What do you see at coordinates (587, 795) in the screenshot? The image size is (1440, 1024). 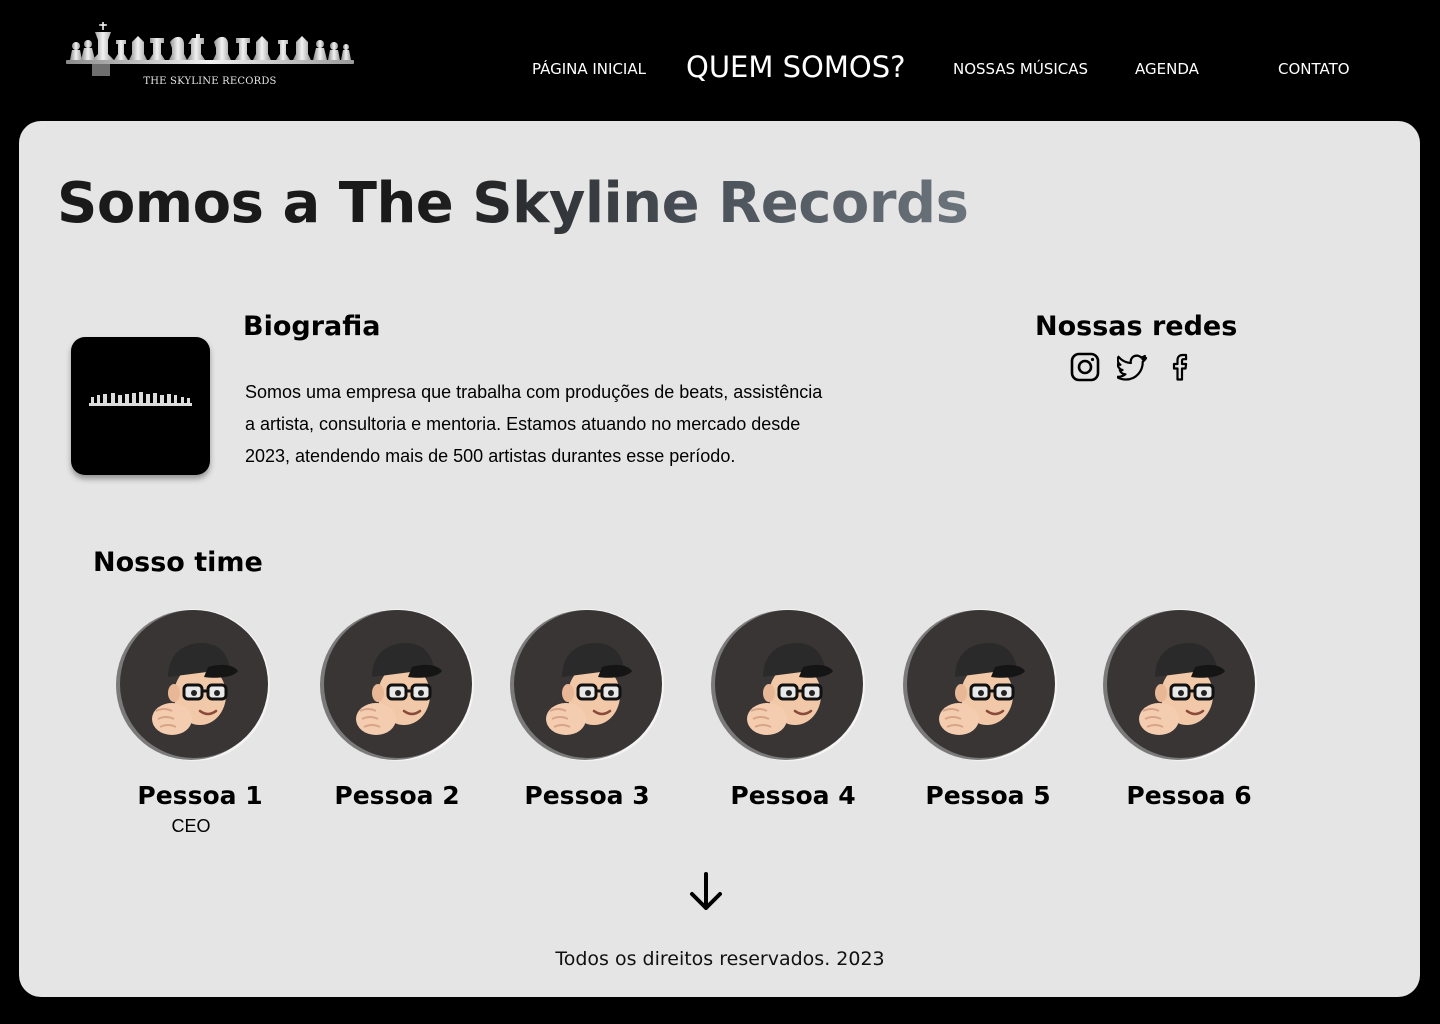 I see `member-name: Pessoa 3` at bounding box center [587, 795].